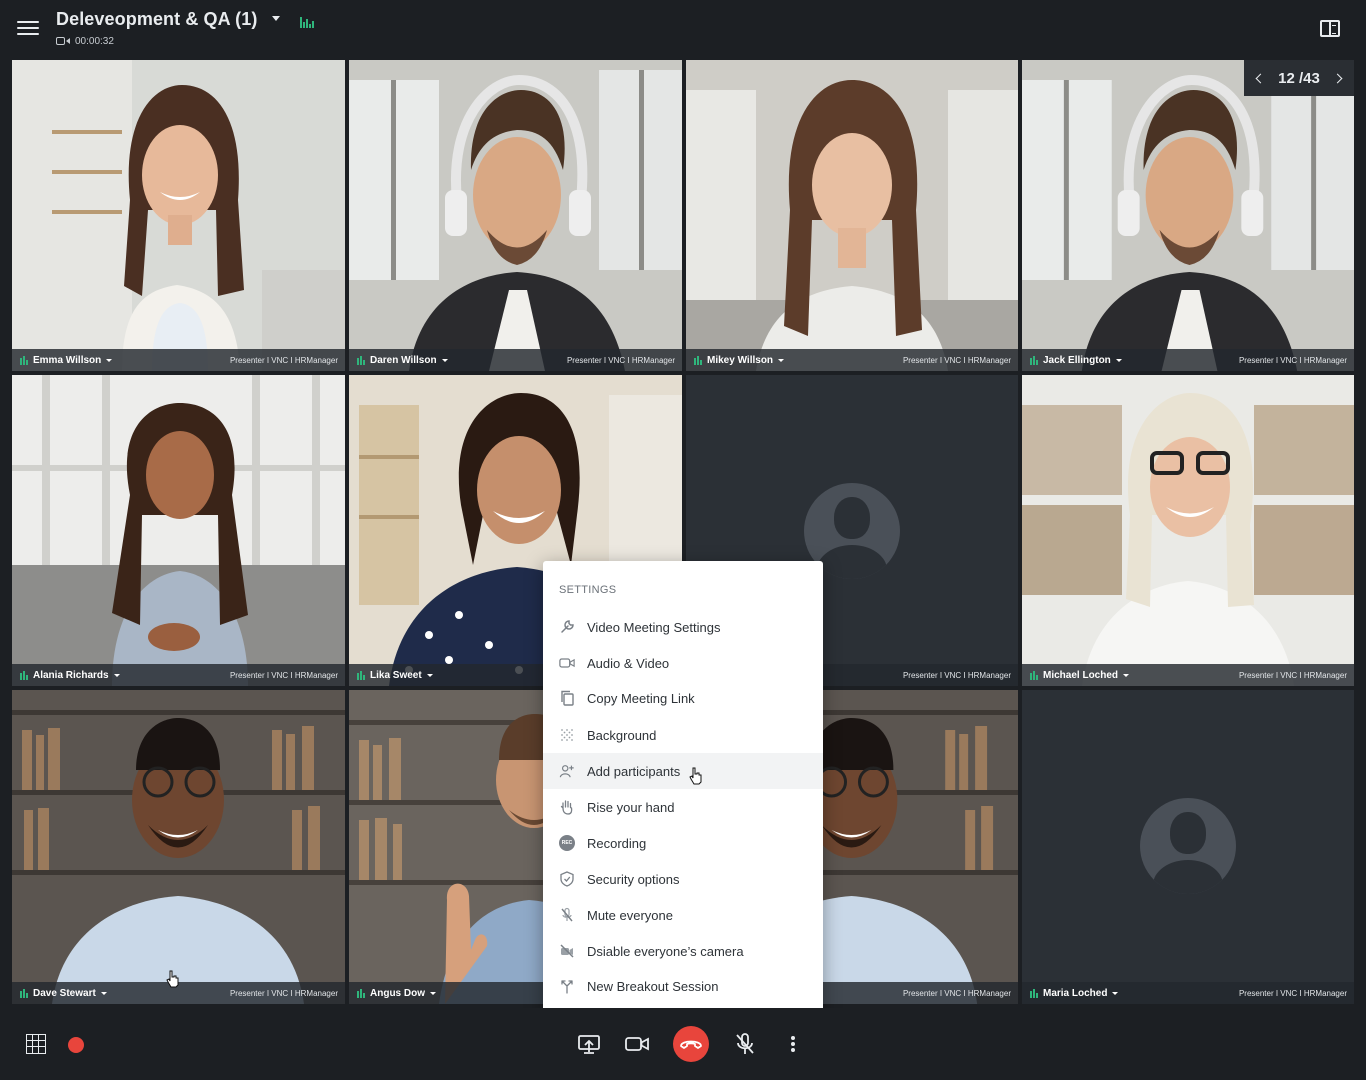  Describe the element at coordinates (1259, 78) in the screenshot. I see `chevron-left-icon` at that location.